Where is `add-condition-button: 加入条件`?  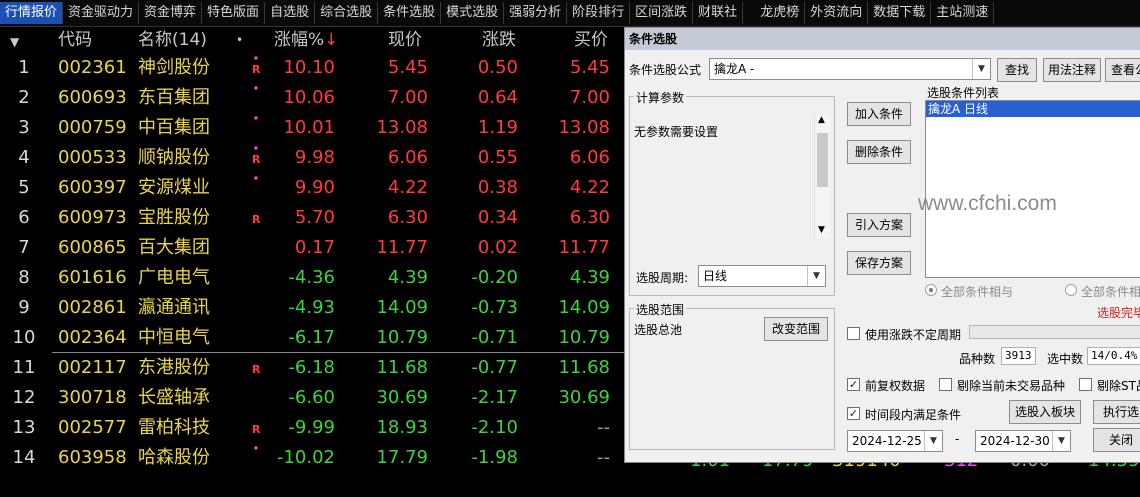
add-condition-button: 加入条件 is located at coordinates (879, 114).